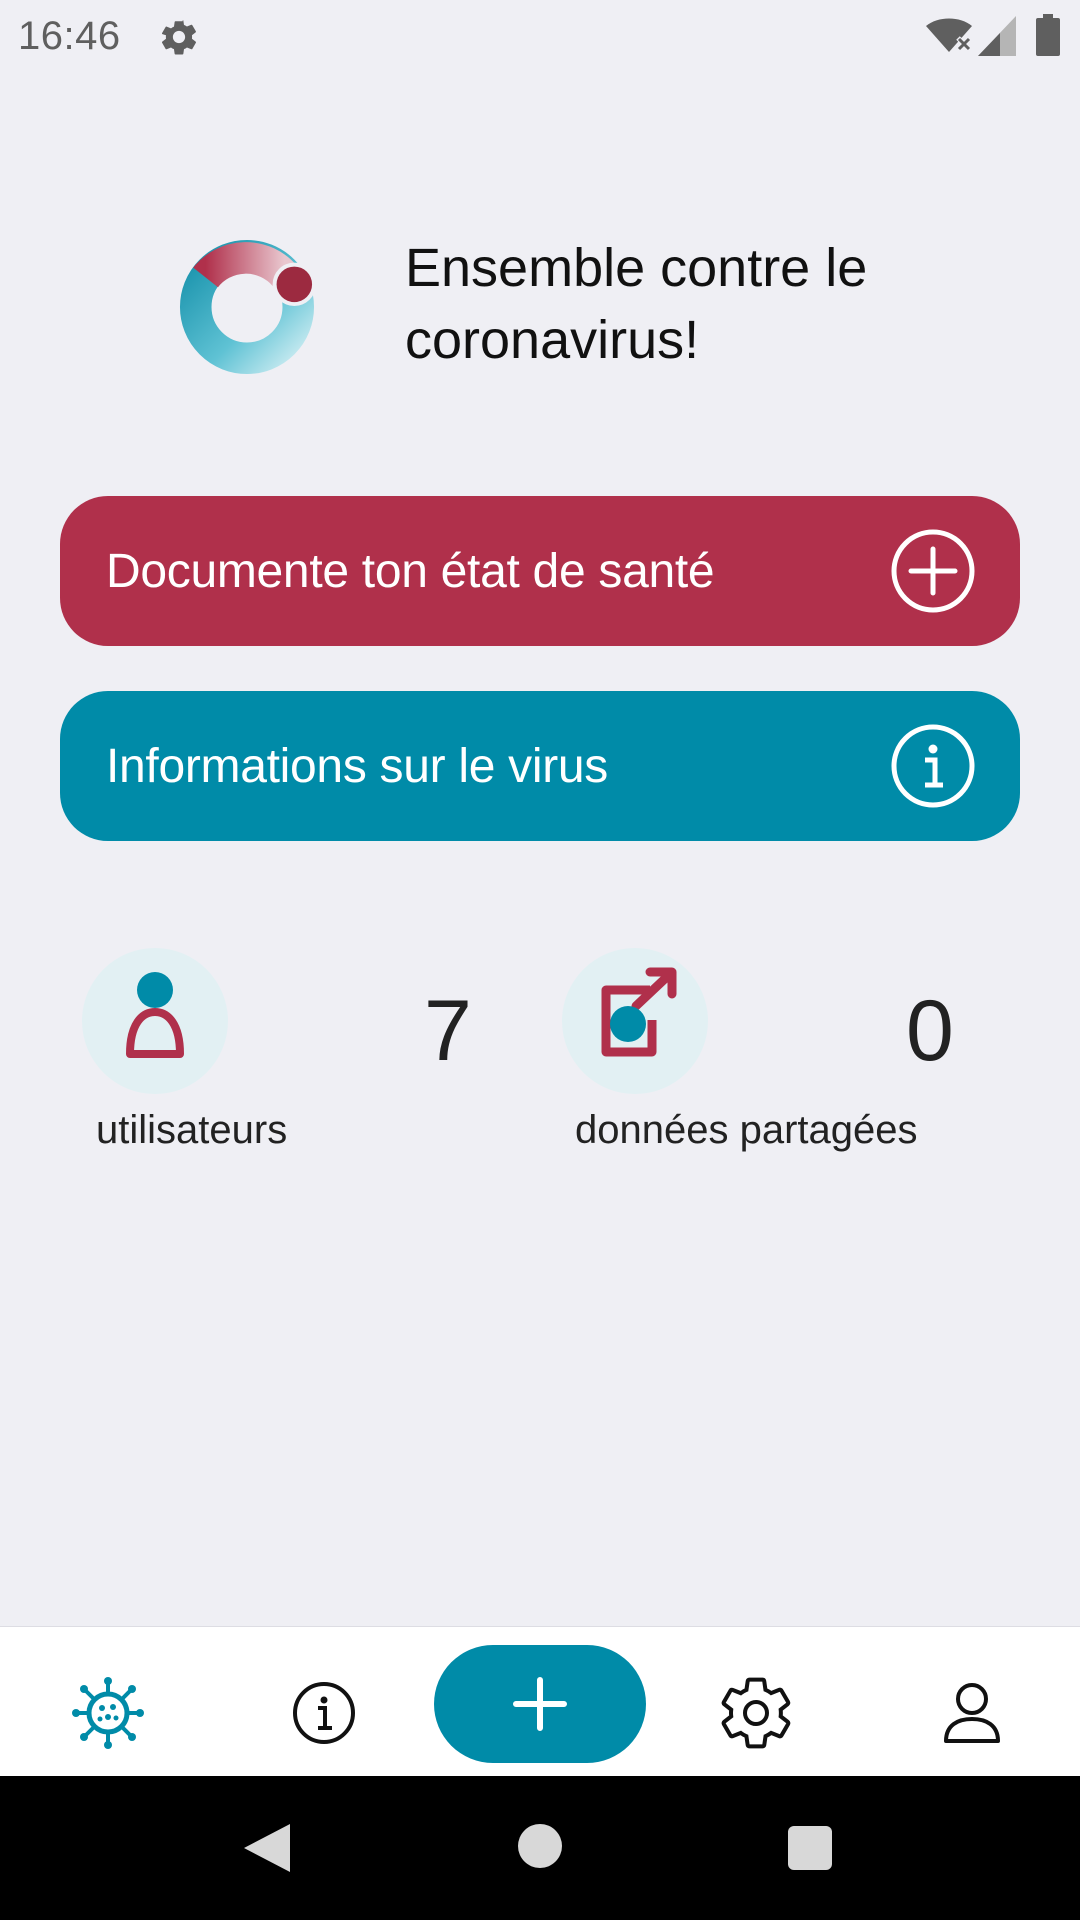 This screenshot has width=1080, height=1920. I want to click on document-health-button: Documente ton état de santé, so click(540, 571).